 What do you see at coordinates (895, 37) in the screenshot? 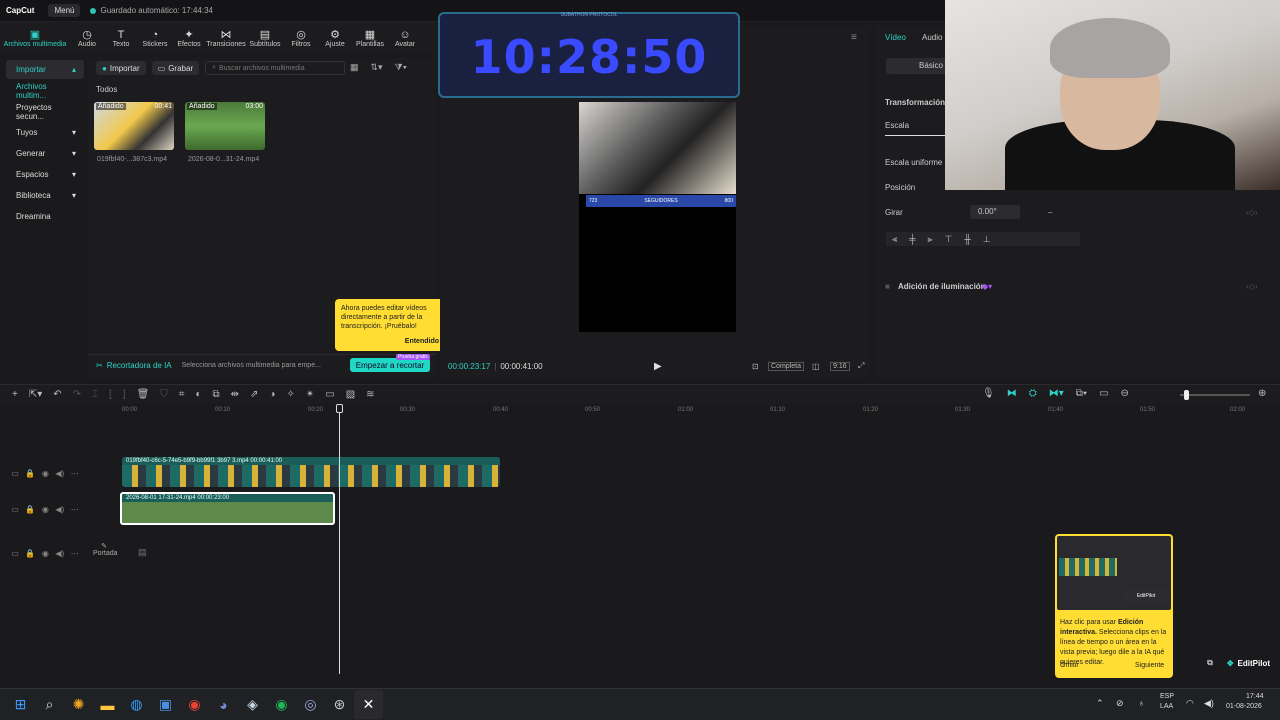
I see `tab-video: Vídeo` at bounding box center [895, 37].